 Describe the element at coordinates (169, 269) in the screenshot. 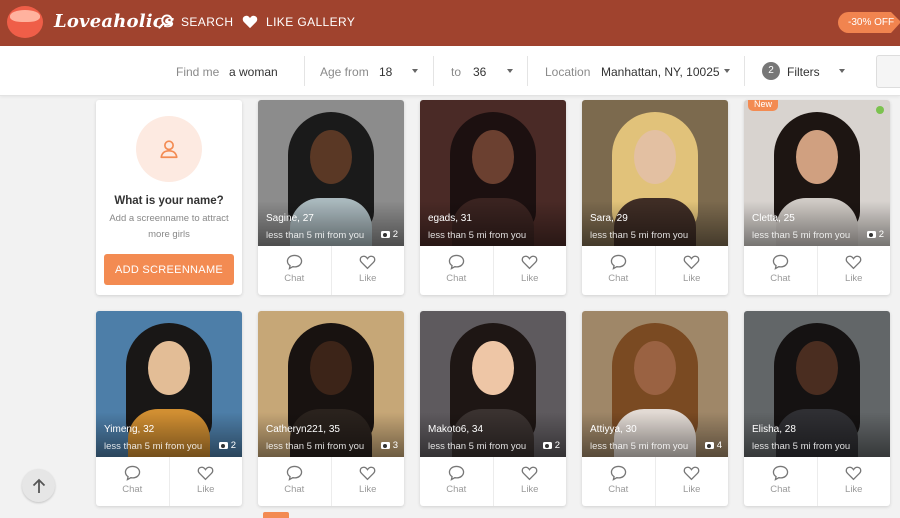

I see `add-screenname-button: ADD SCREENNAME` at that location.